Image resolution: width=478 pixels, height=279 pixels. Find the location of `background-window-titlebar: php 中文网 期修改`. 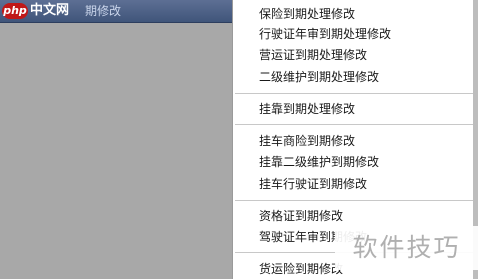

background-window-titlebar: php 中文网 期修改 is located at coordinates (116, 11).